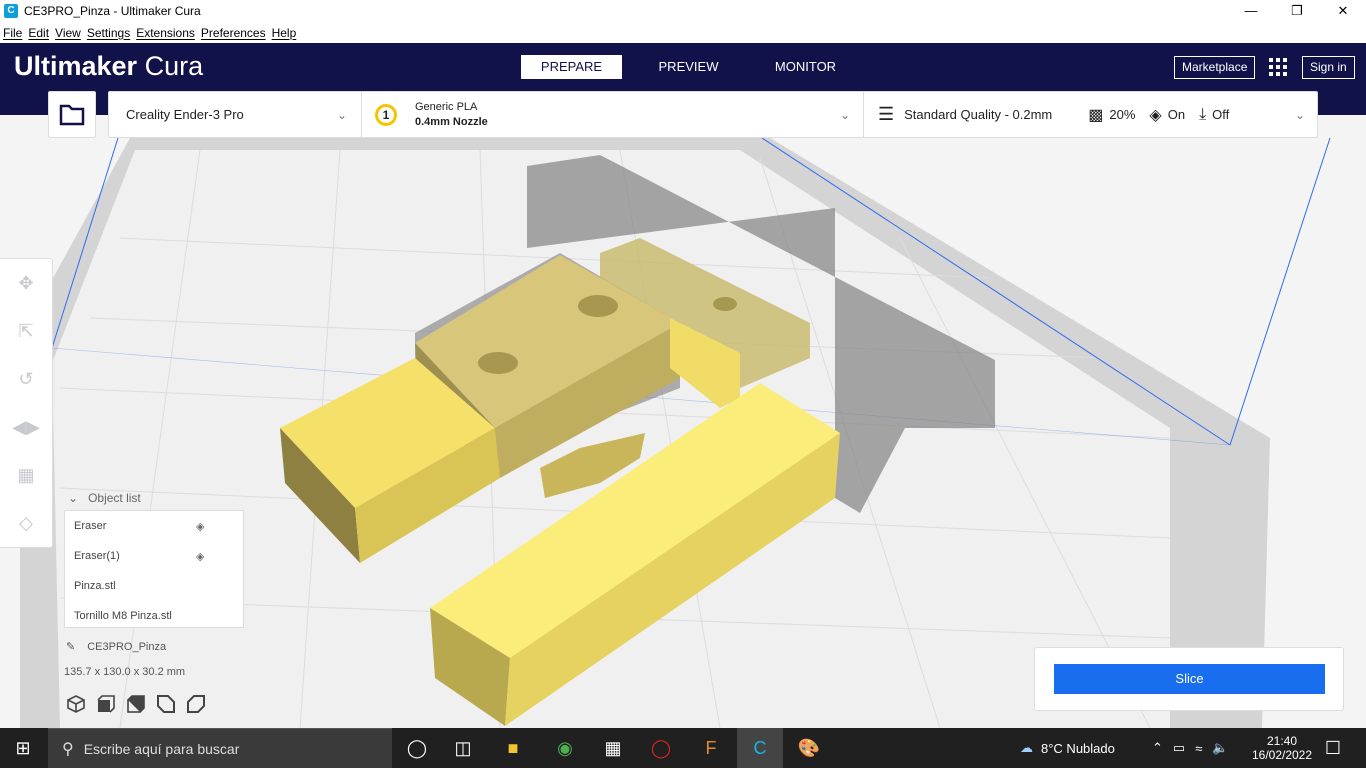 This screenshot has width=1366, height=768. I want to click on weather-widget: ☁ 8°C Nublado, so click(1067, 748).